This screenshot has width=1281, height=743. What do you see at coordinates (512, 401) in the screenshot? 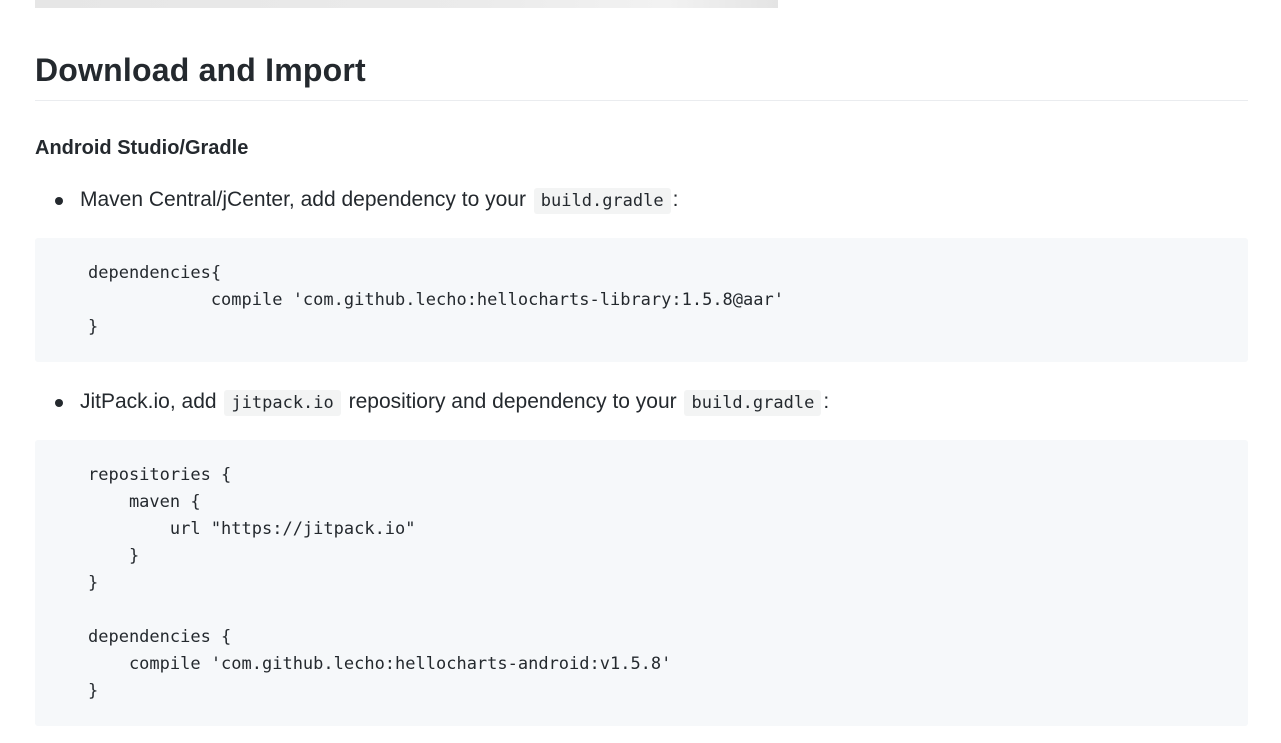
I see `list-item-text: repositiory and dependency to your` at bounding box center [512, 401].